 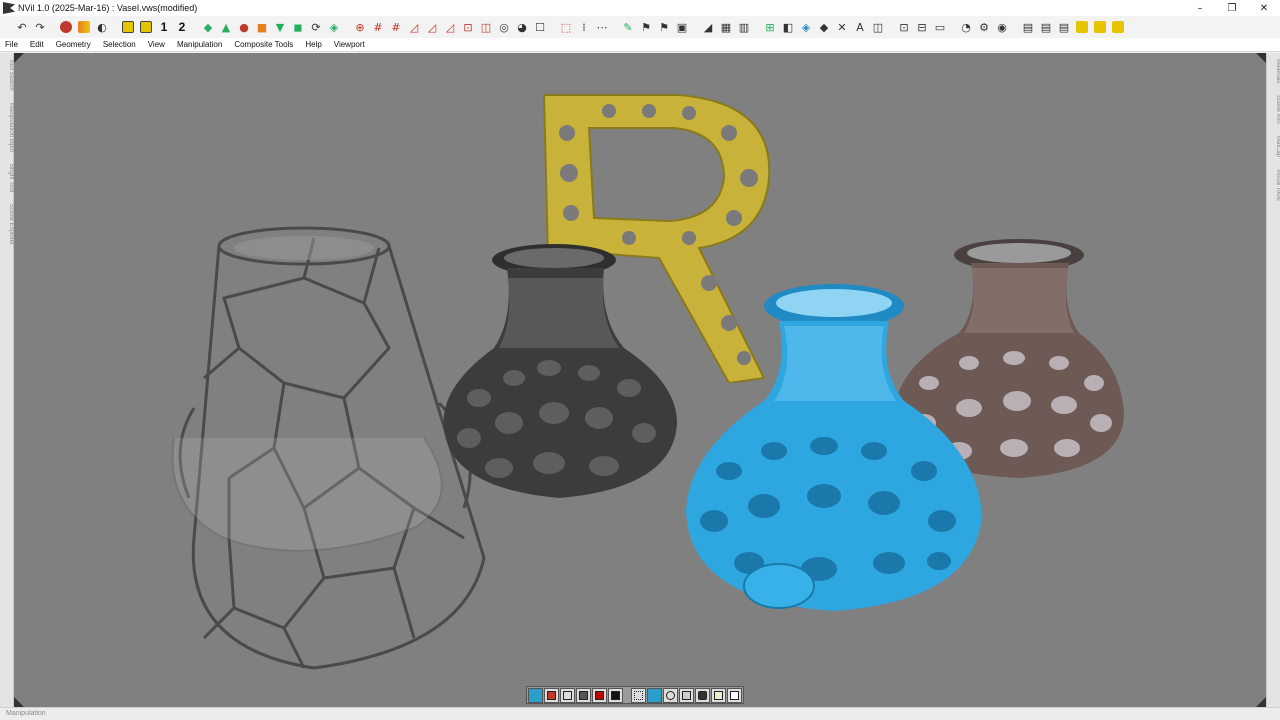 I want to click on select-icon: ⊟, so click(x=922, y=27).